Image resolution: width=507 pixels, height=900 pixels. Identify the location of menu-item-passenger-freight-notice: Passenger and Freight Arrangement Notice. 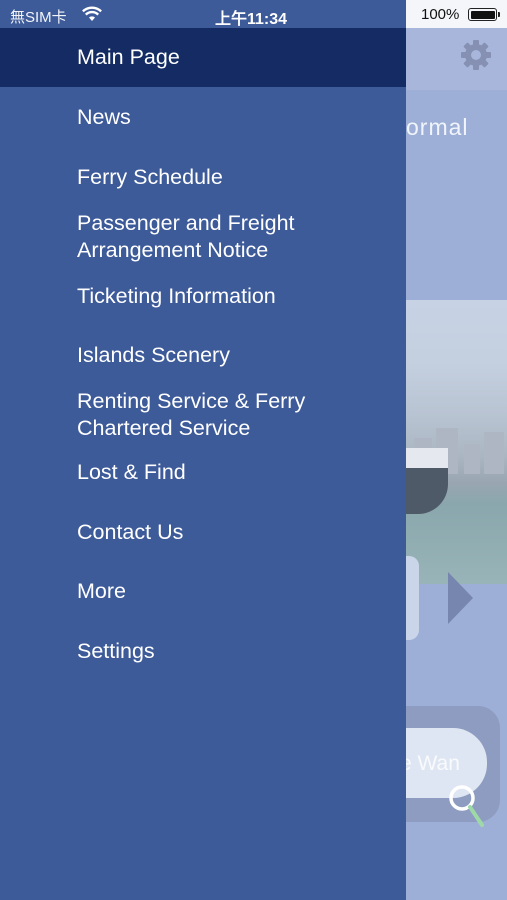
(203, 236).